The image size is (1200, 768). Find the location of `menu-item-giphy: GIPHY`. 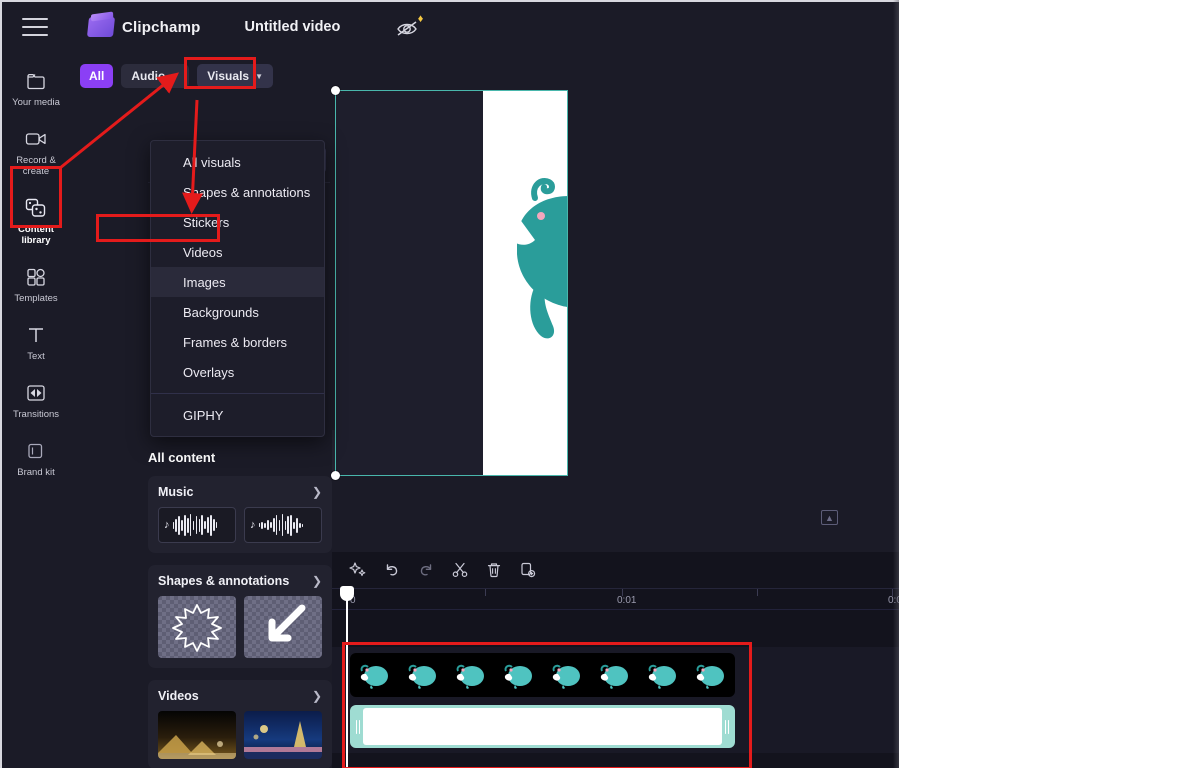

menu-item-giphy: GIPHY is located at coordinates (237, 415).